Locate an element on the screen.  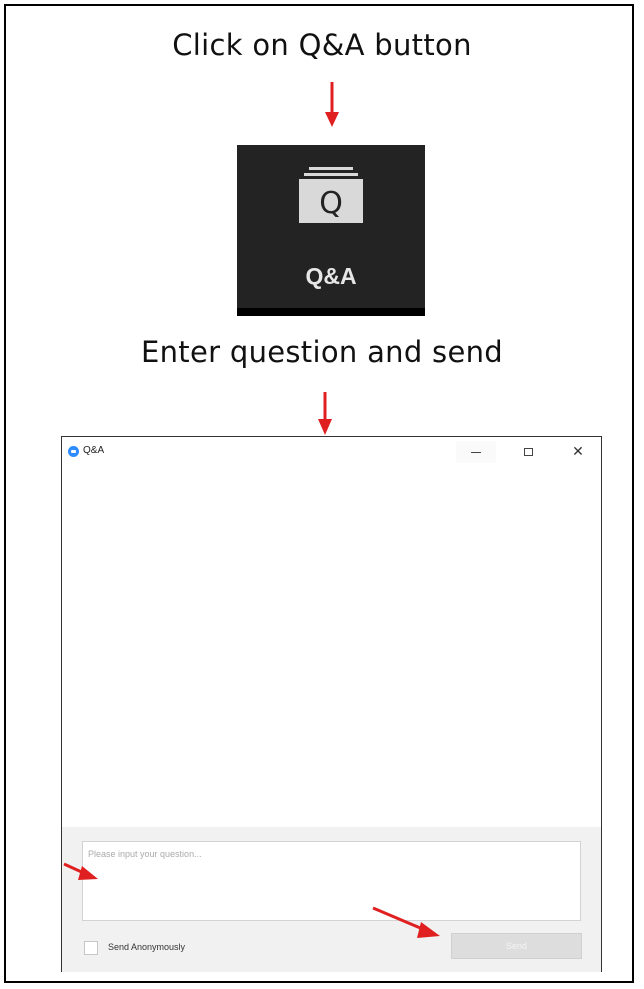
annotation-arrows-dialog is located at coordinates (251, 900).